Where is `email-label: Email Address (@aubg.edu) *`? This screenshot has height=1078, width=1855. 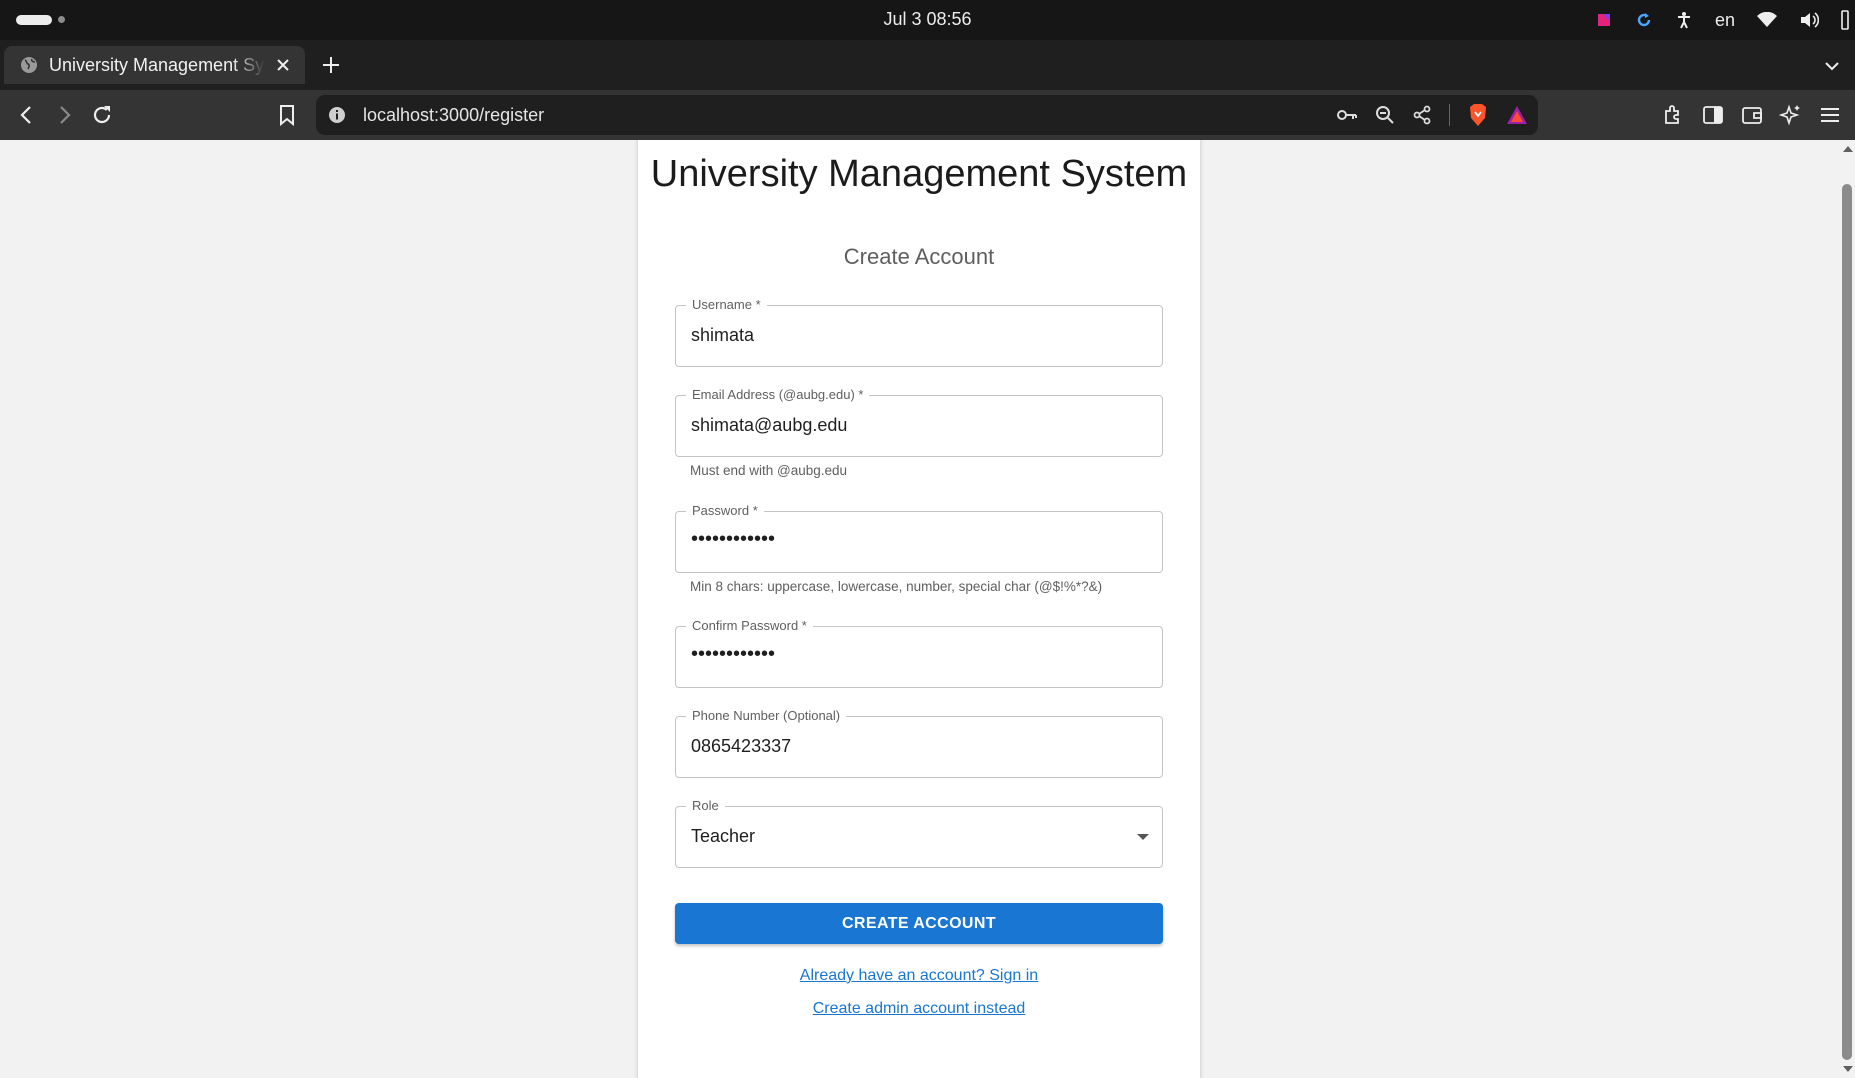 email-label: Email Address (@aubg.edu) * is located at coordinates (778, 395).